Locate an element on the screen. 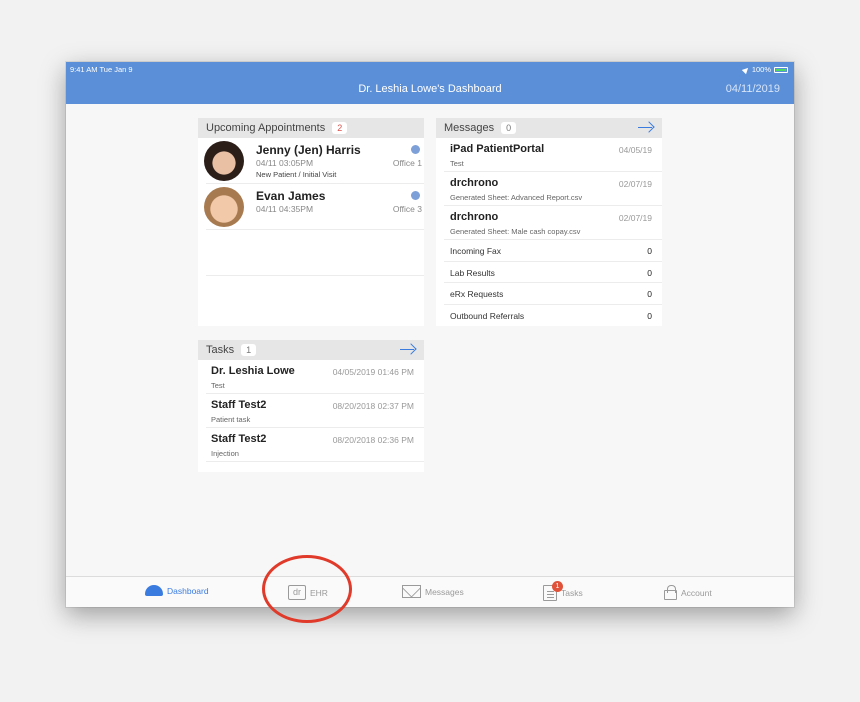  location-icon is located at coordinates (746, 69).